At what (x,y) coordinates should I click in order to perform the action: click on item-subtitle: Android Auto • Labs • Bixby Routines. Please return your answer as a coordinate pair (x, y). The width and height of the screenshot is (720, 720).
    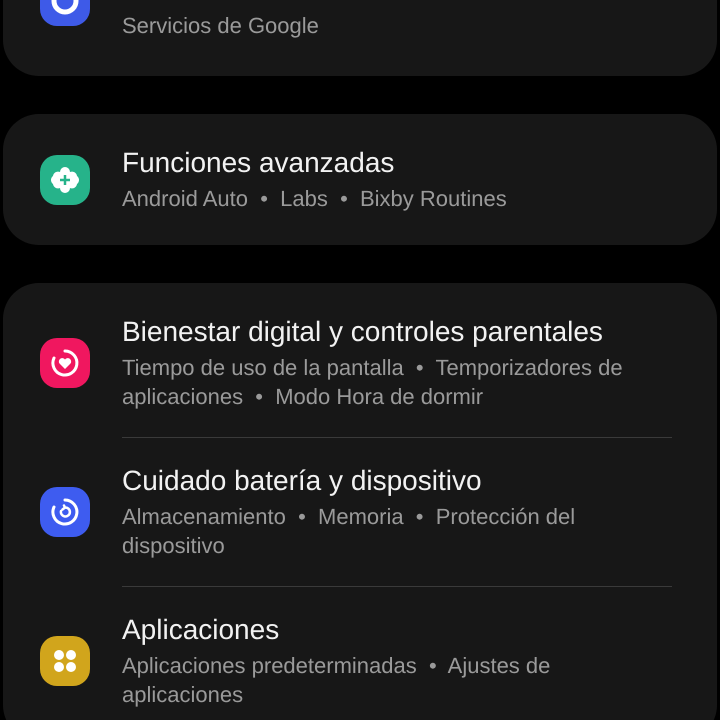
    Looking at the image, I should click on (314, 199).